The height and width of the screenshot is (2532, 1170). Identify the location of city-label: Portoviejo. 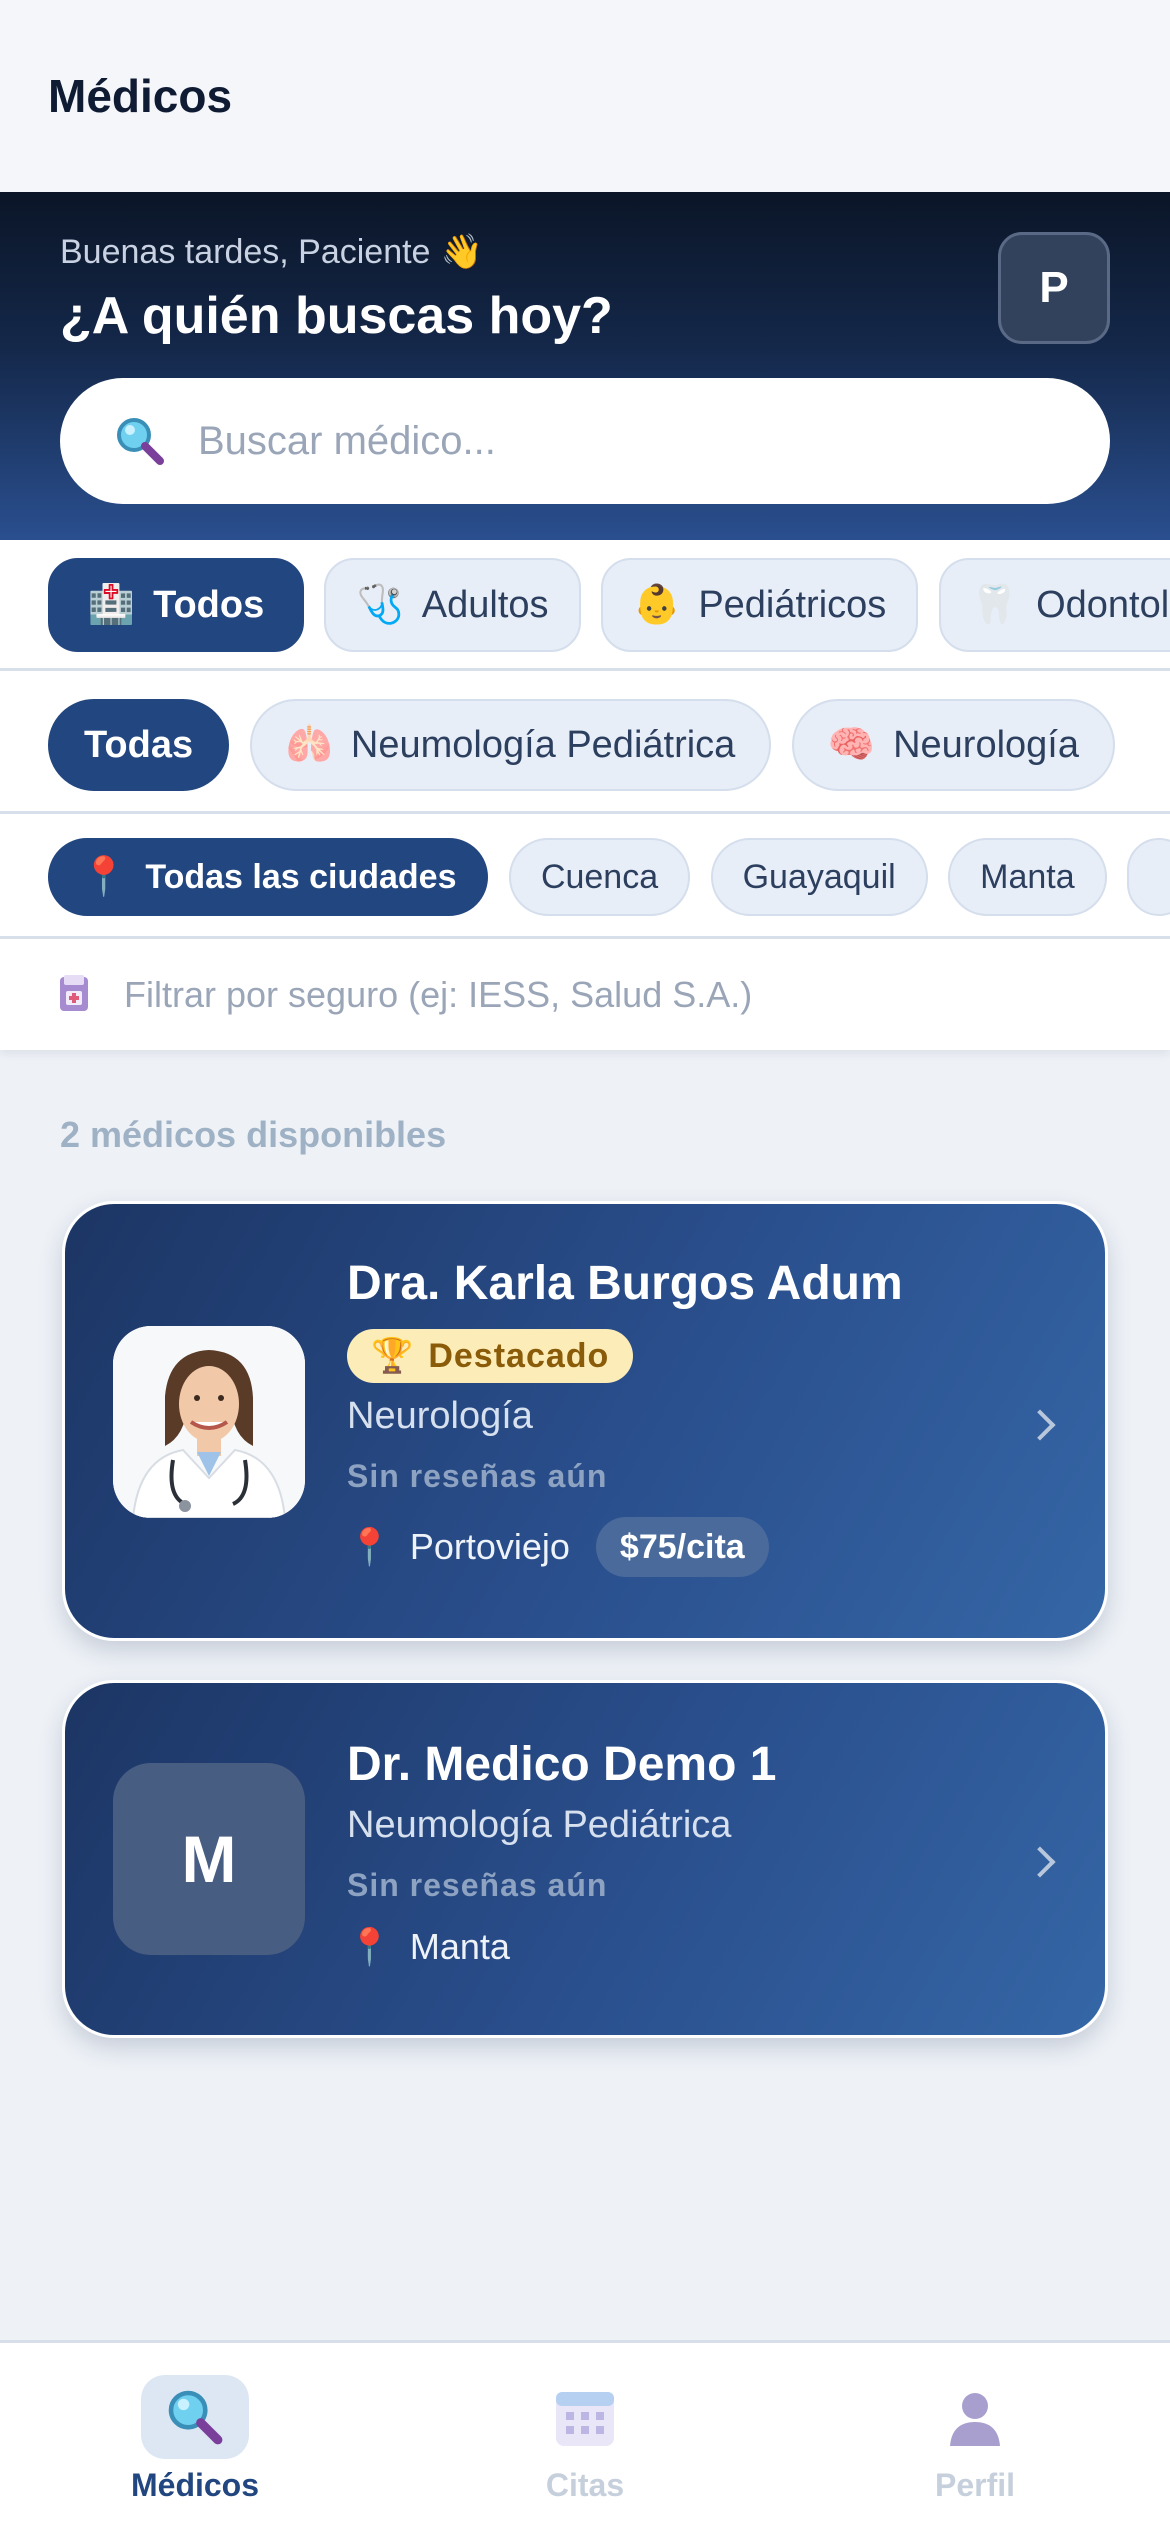
(489, 1546).